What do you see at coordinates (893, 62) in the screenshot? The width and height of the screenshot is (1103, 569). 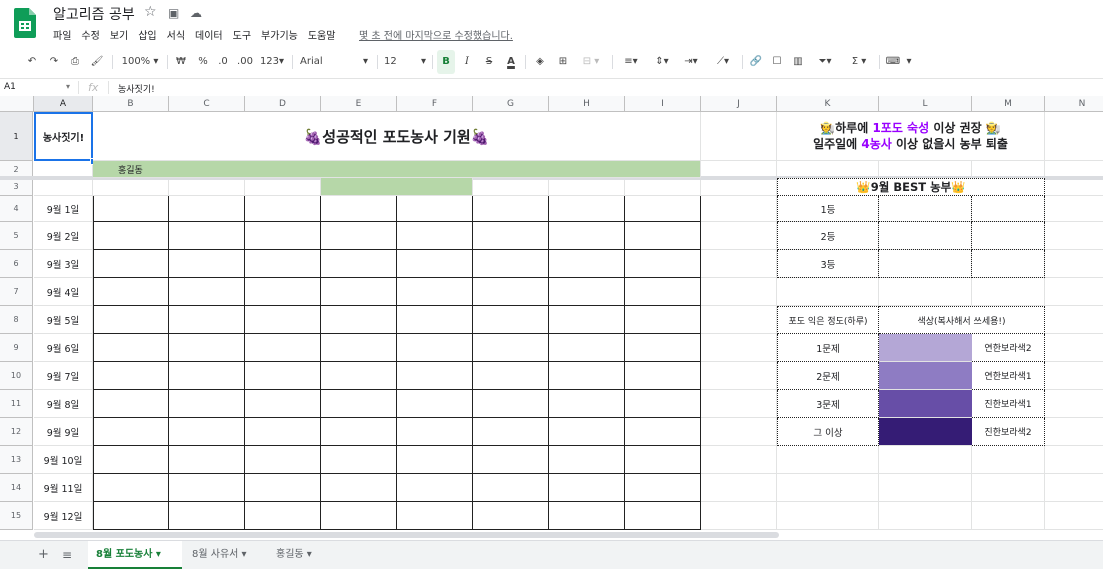 I see `input-tools-icon: ⌨` at bounding box center [893, 62].